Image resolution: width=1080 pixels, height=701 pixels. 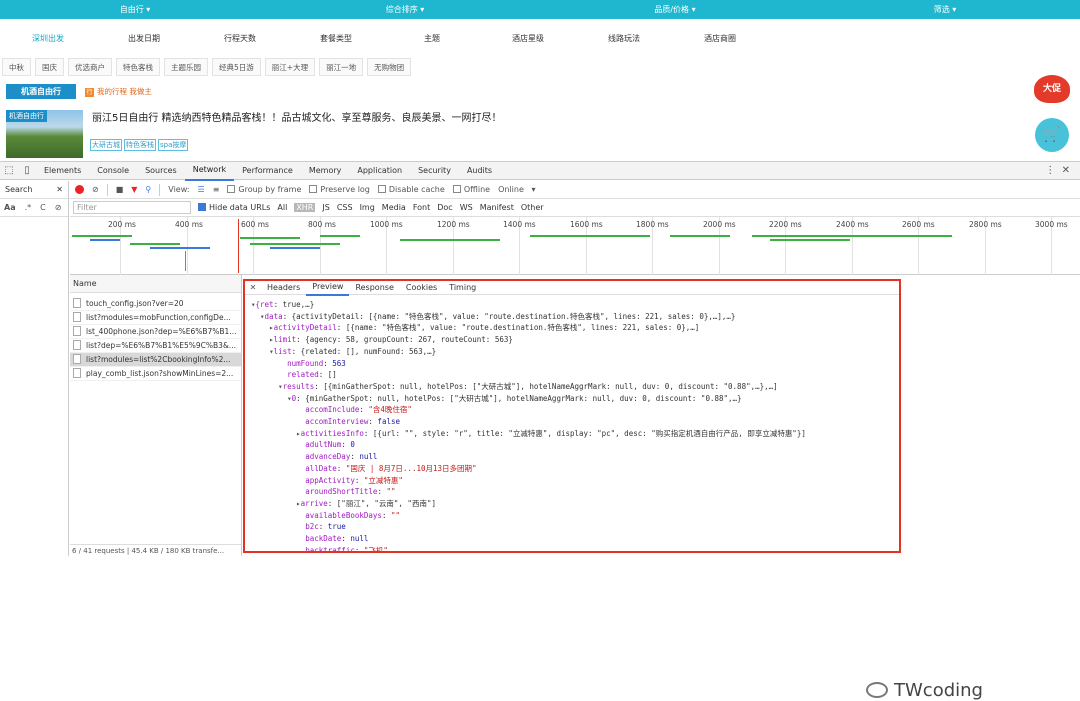 I want to click on json-line: b2c: true, so click(x=575, y=527).